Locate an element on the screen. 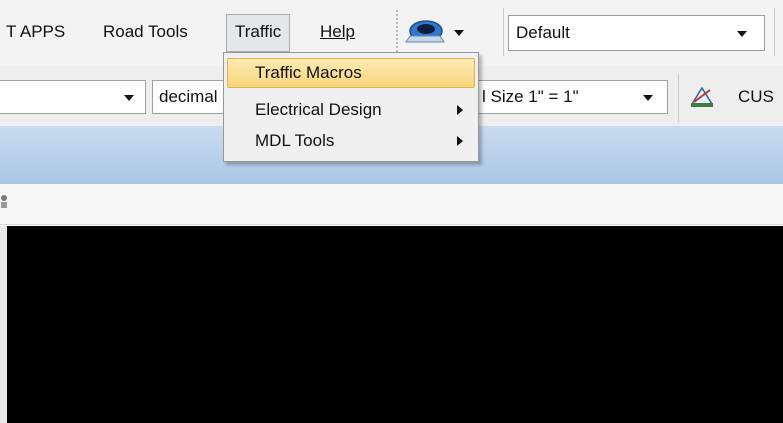 The width and height of the screenshot is (783, 423). dimension-style-icon is located at coordinates (702, 96).